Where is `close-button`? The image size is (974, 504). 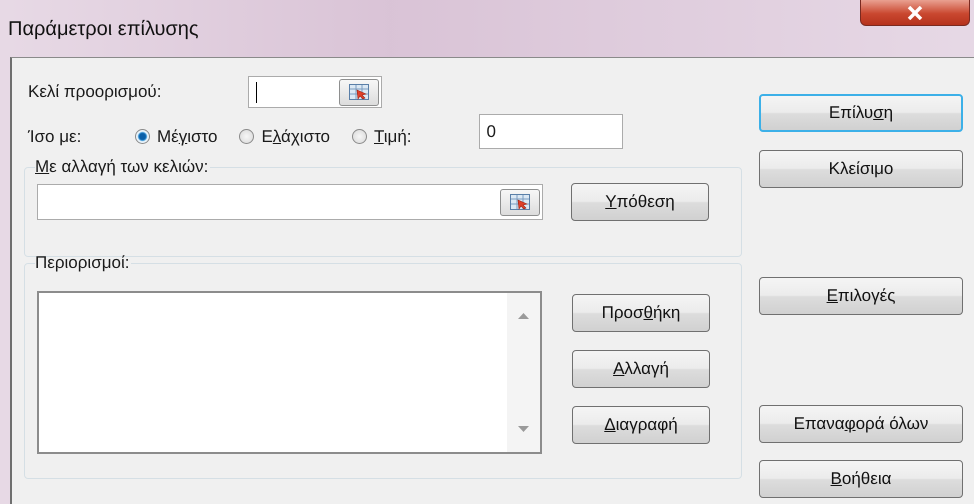
close-button is located at coordinates (915, 13).